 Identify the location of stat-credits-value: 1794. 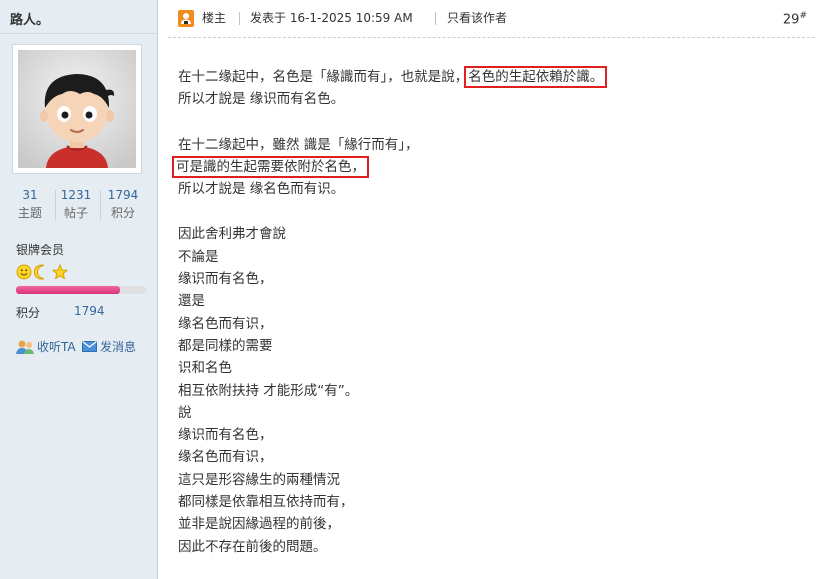
(123, 195).